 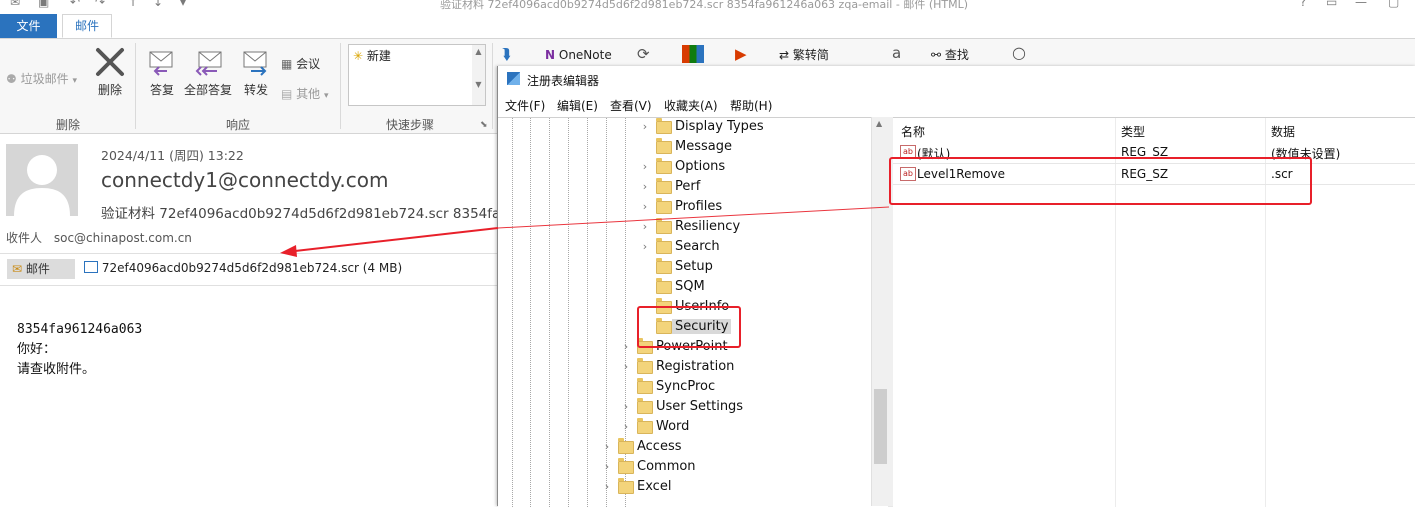 I want to click on annotation-arrows, so click(x=585, y=231).